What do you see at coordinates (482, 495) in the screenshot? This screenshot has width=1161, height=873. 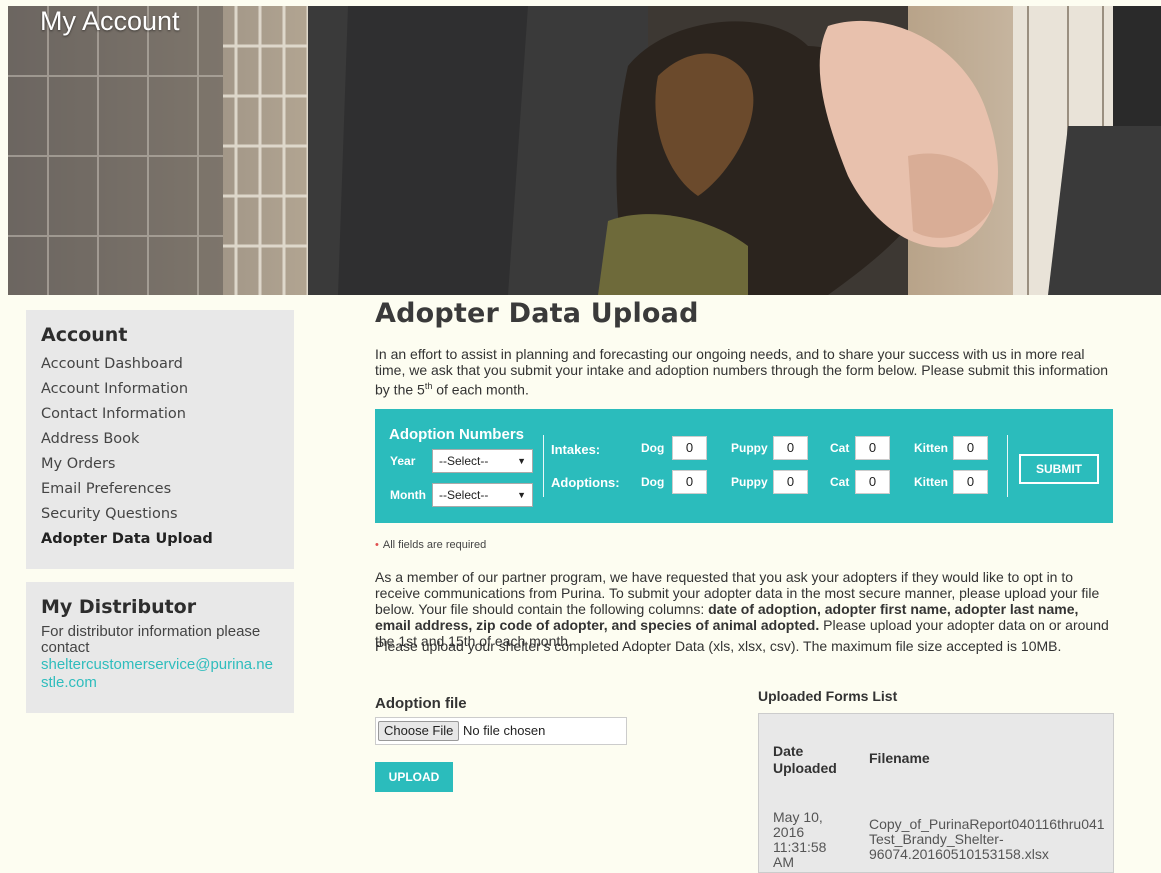 I see `month-select: --Select-- ▼` at bounding box center [482, 495].